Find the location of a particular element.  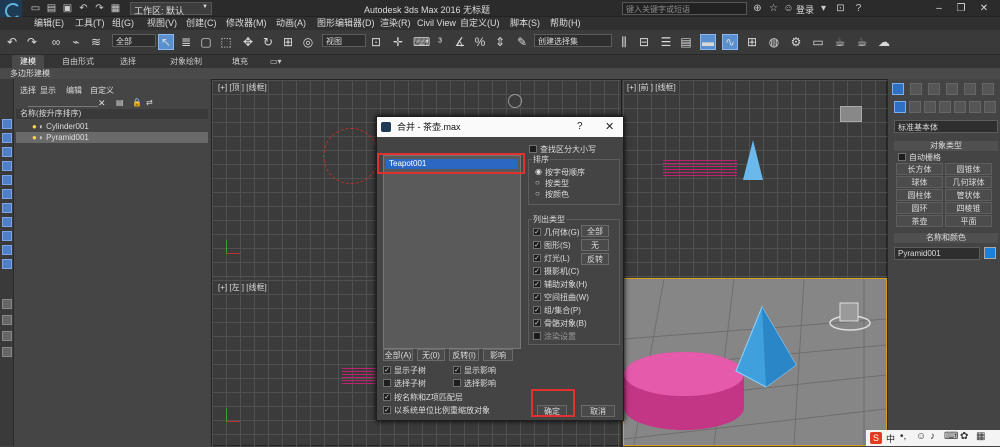

keyboard-shortcut-icon: ⌨ is located at coordinates (421, 42).